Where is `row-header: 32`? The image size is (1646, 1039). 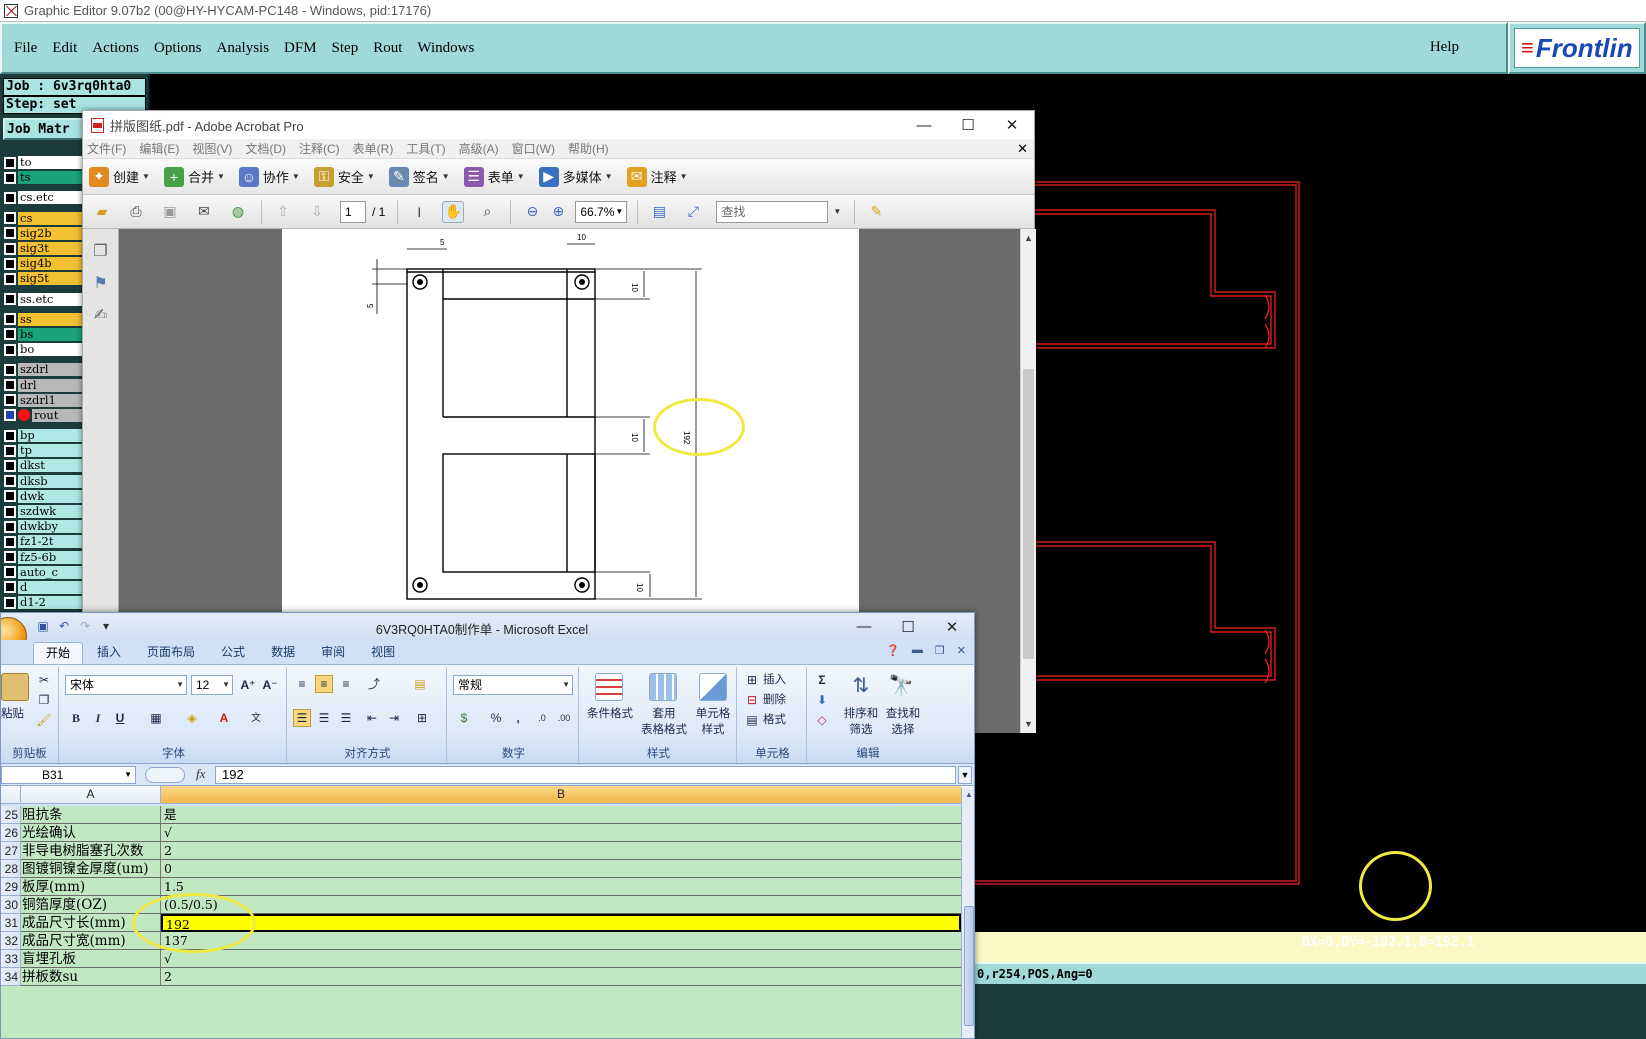
row-header: 32 is located at coordinates (11, 941).